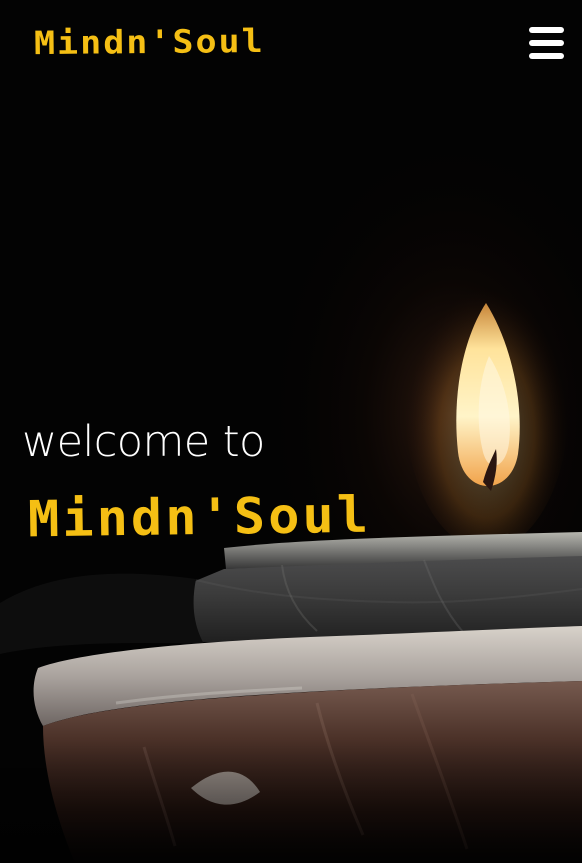 The image size is (582, 863). I want to click on hero-brand-title: Mindn'Soul, so click(199, 517).